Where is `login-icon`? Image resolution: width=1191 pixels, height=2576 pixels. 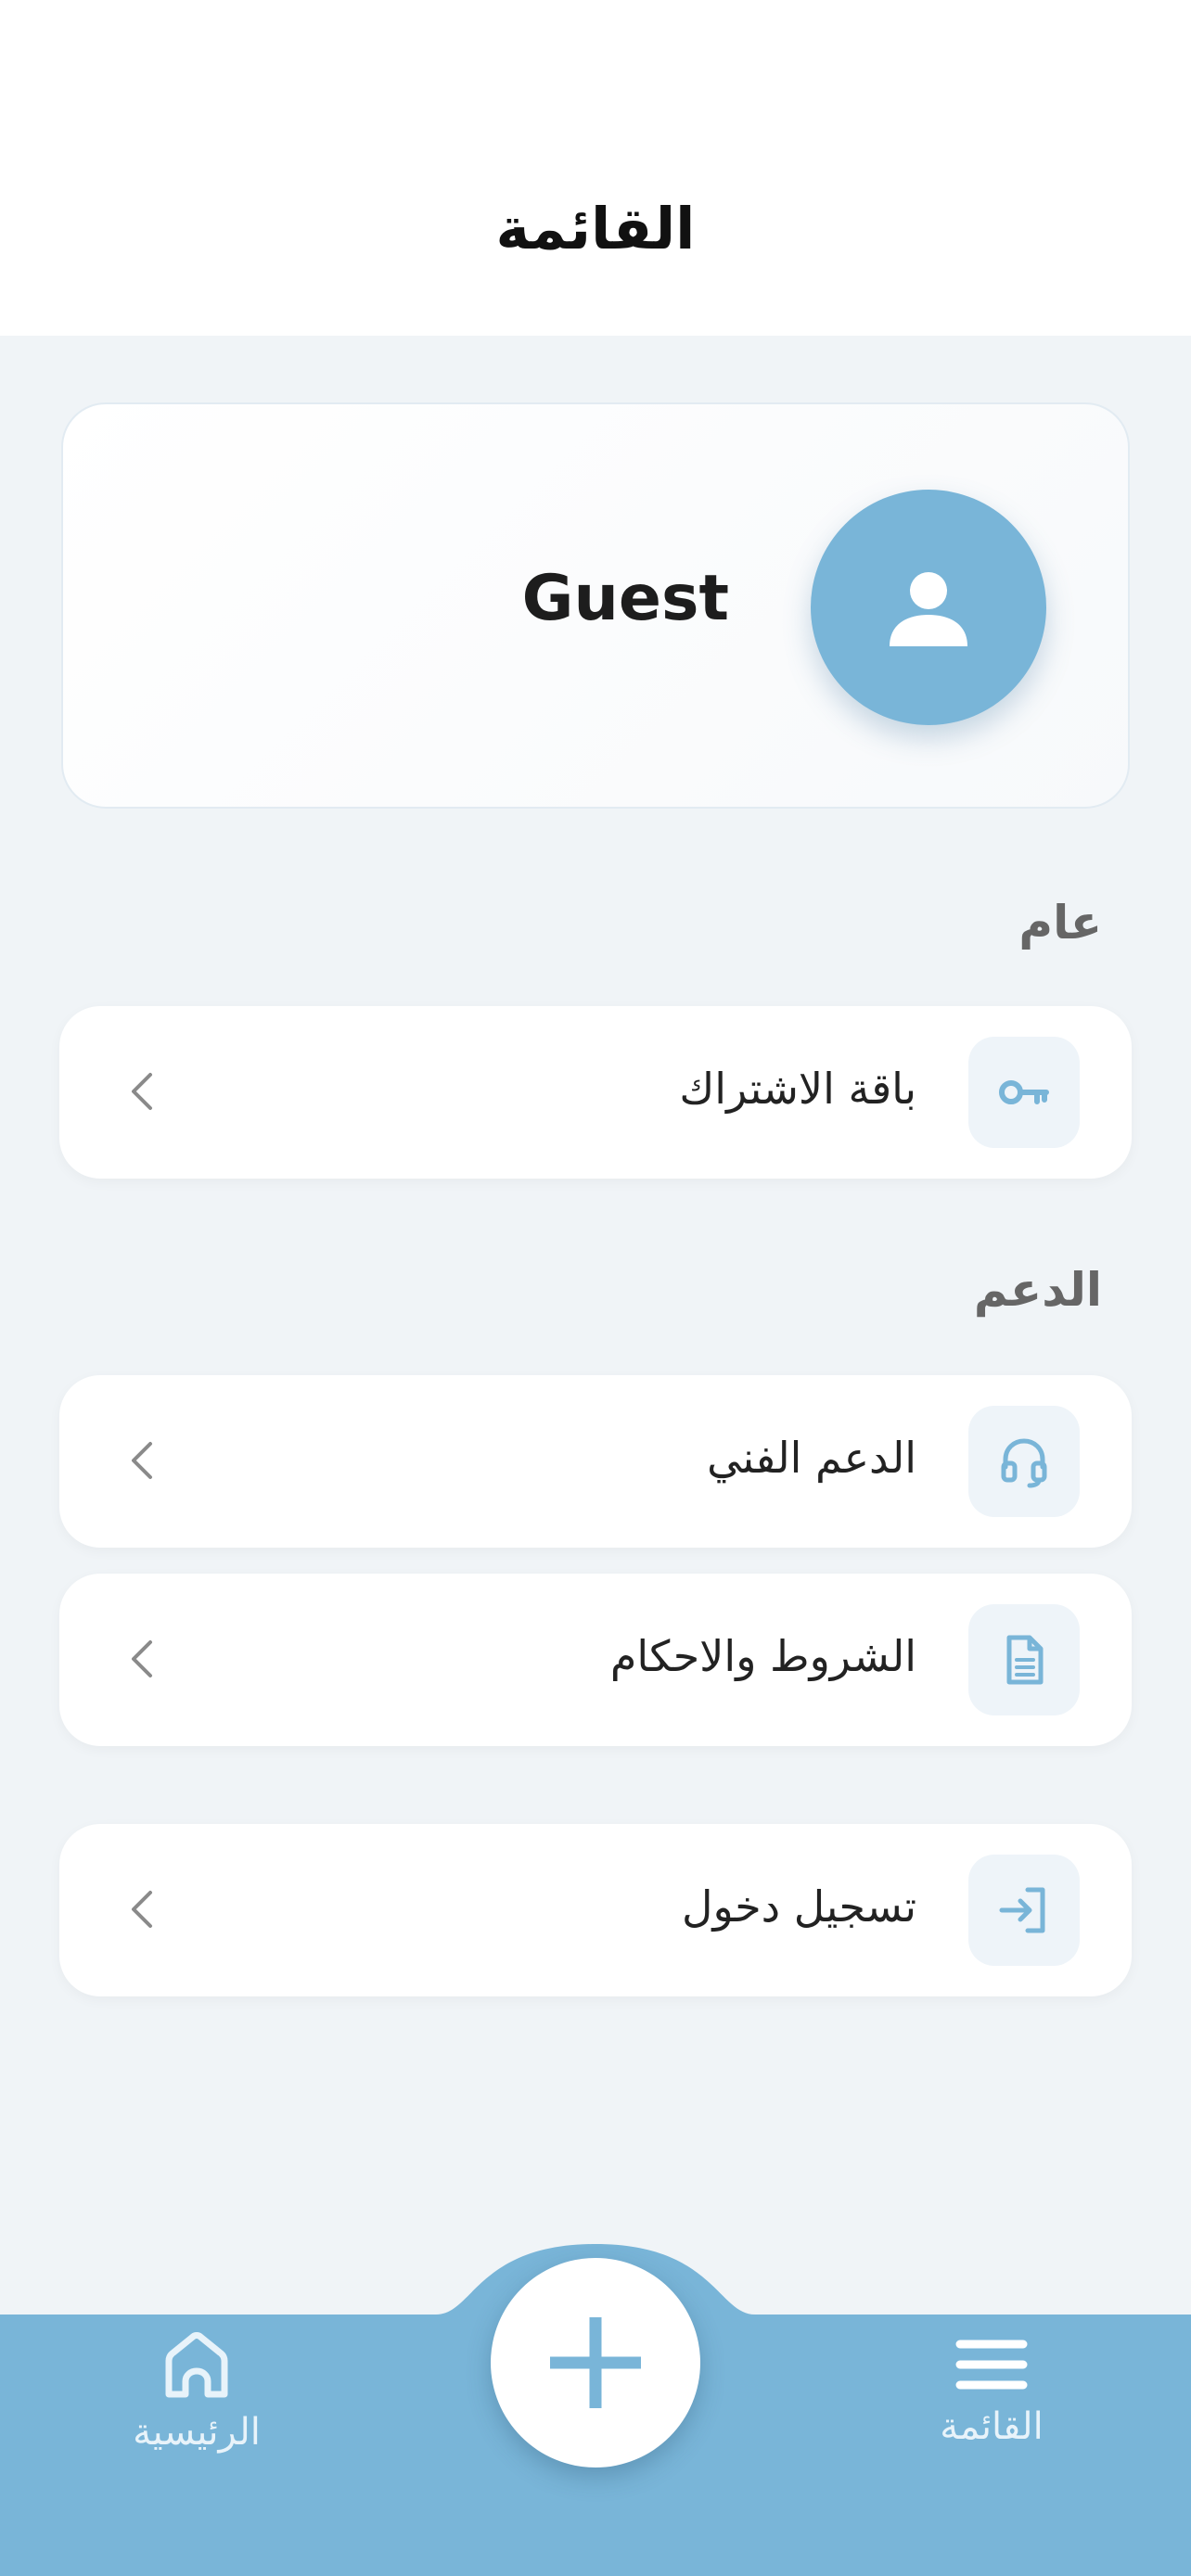 login-icon is located at coordinates (1022, 1910).